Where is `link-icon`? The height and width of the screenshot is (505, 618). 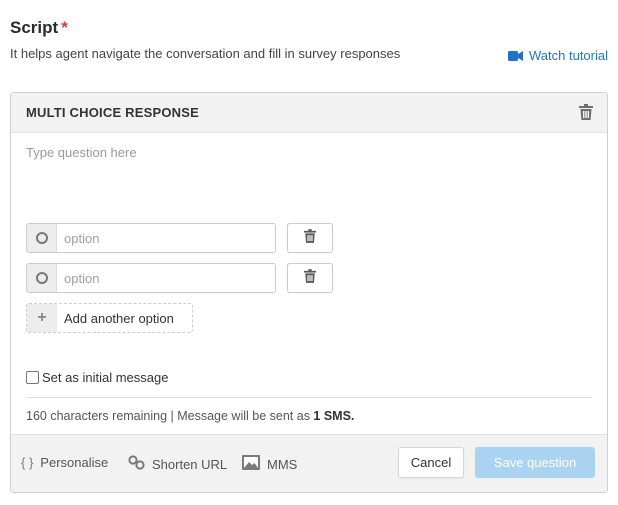
link-icon is located at coordinates (136, 464).